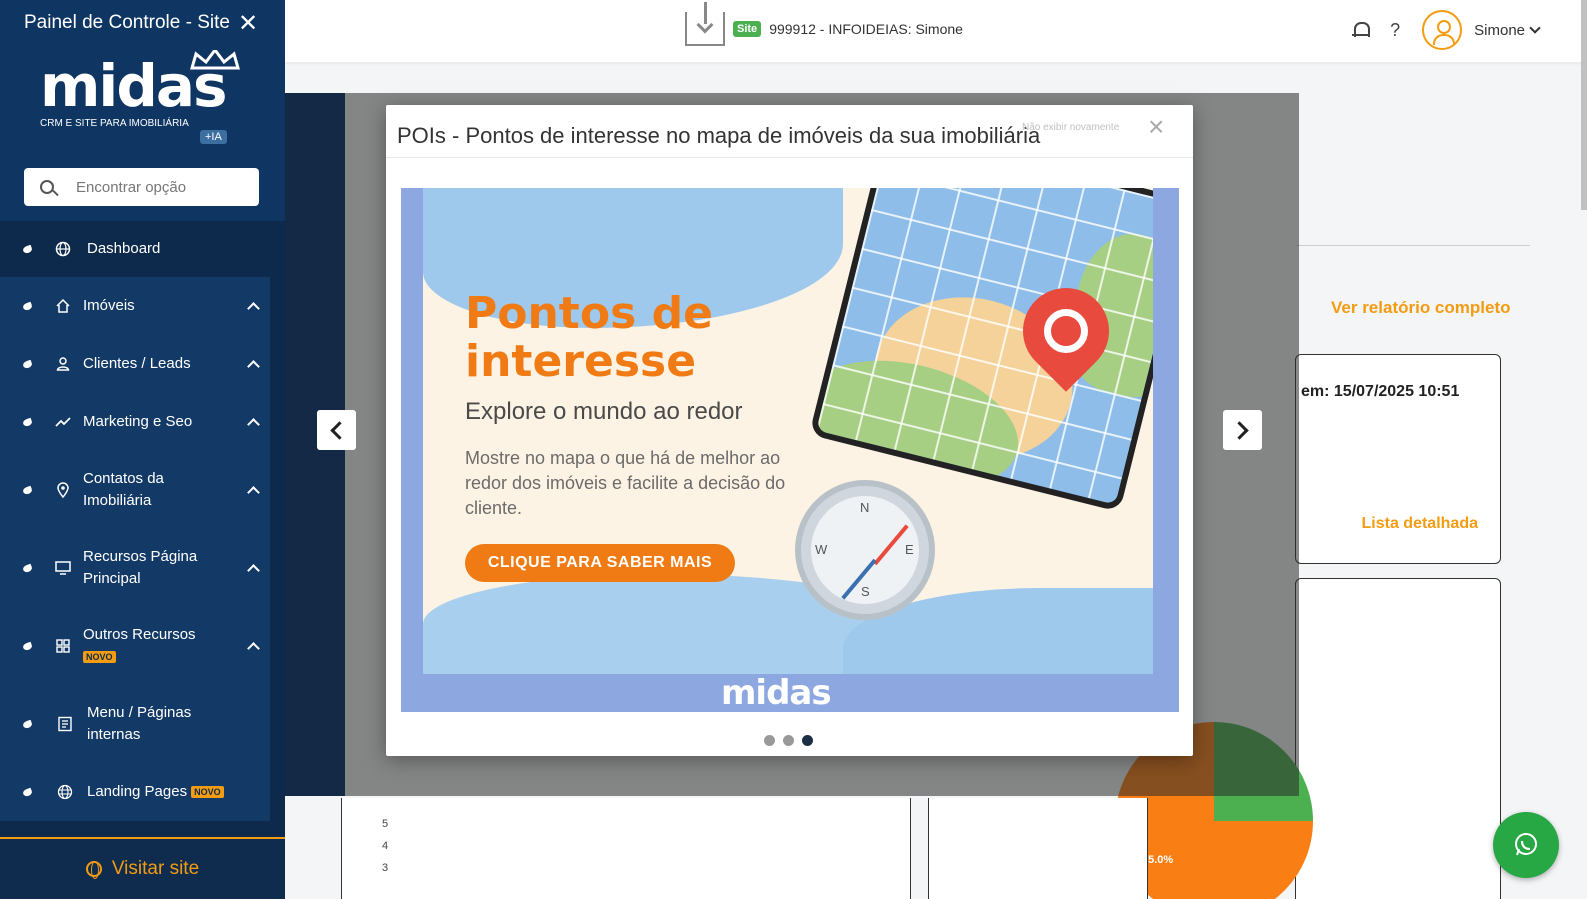 This screenshot has height=899, width=1587. I want to click on user-icon, so click(63, 364).